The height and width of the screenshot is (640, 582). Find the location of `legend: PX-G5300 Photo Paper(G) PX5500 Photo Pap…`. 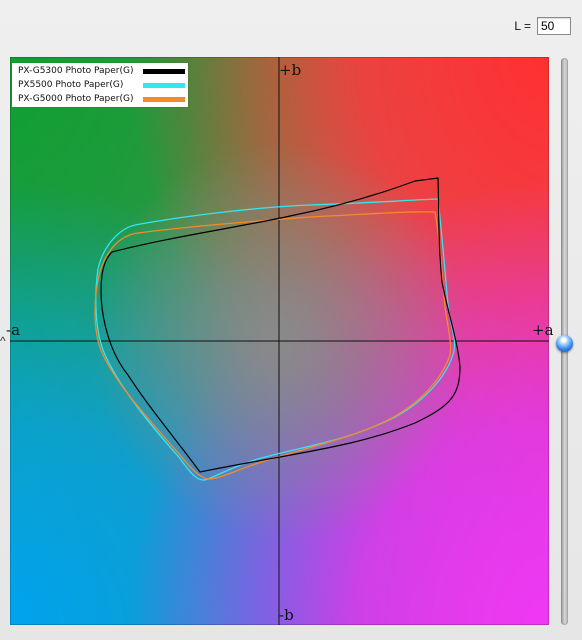

legend: PX-G5300 Photo Paper(G) PX5500 Photo Pap… is located at coordinates (100, 85).